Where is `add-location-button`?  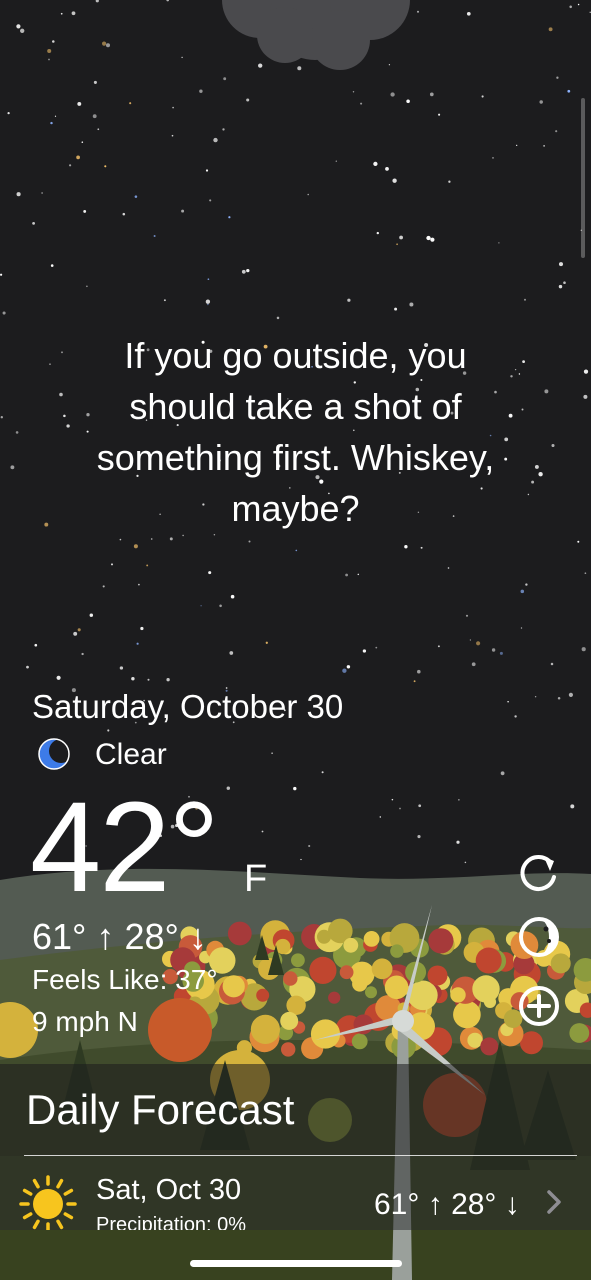
add-location-button is located at coordinates (539, 1006).